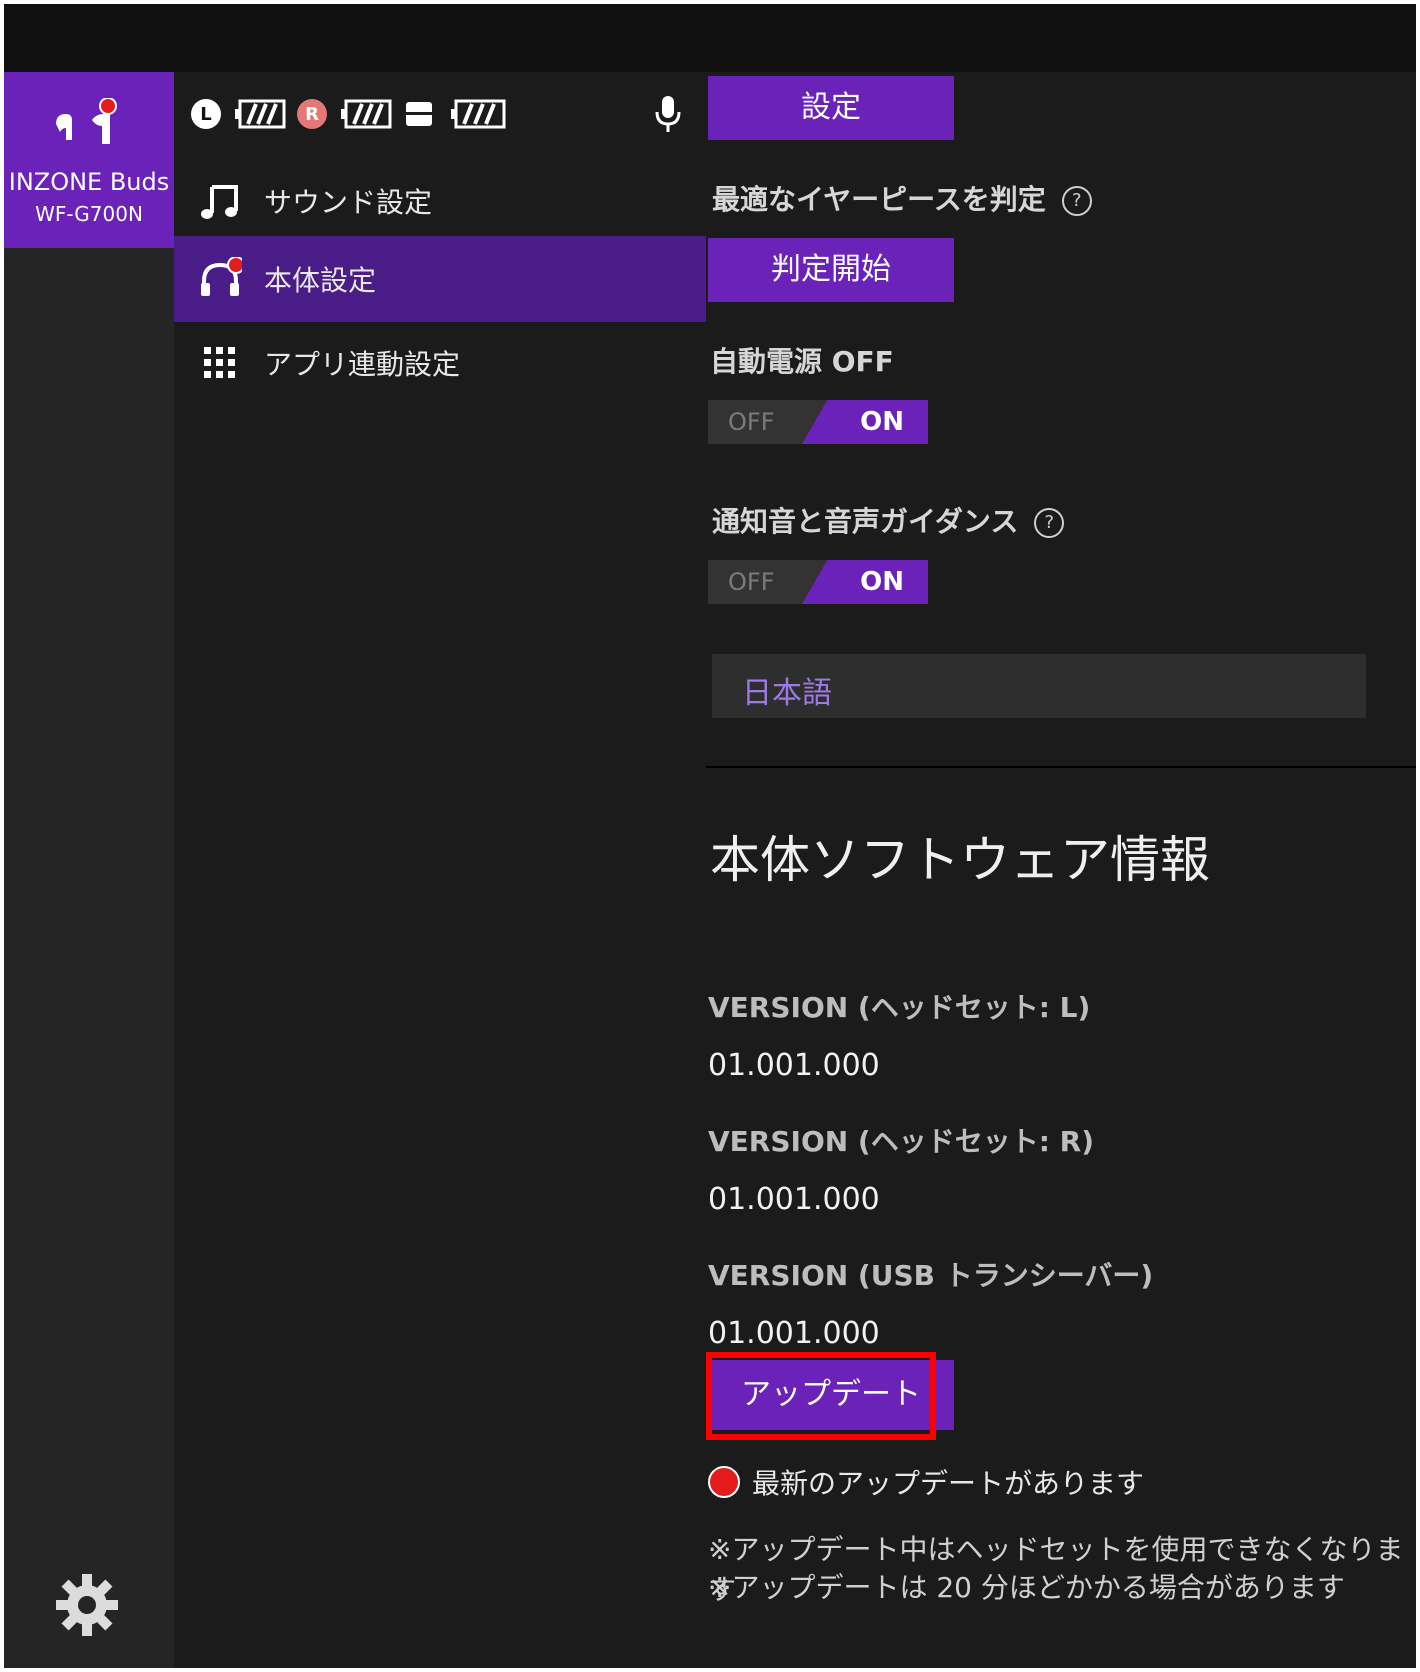 The height and width of the screenshot is (1672, 1420). Describe the element at coordinates (1039, 686) in the screenshot. I see `language-select: 日本語` at that location.